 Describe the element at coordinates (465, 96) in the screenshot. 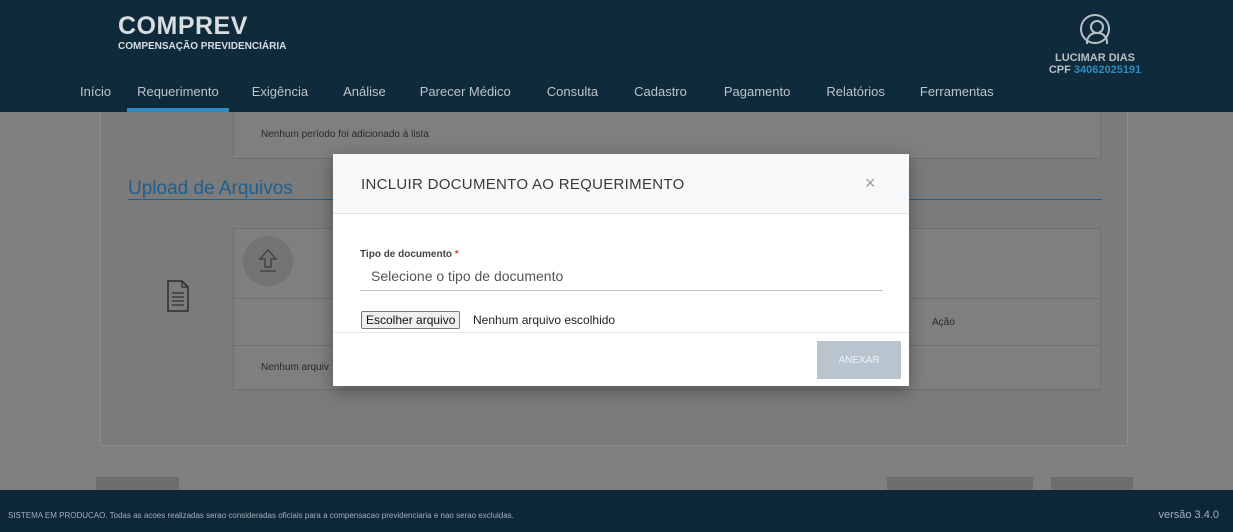

I see `nav-item-parecer-medico: Parecer Médico` at that location.